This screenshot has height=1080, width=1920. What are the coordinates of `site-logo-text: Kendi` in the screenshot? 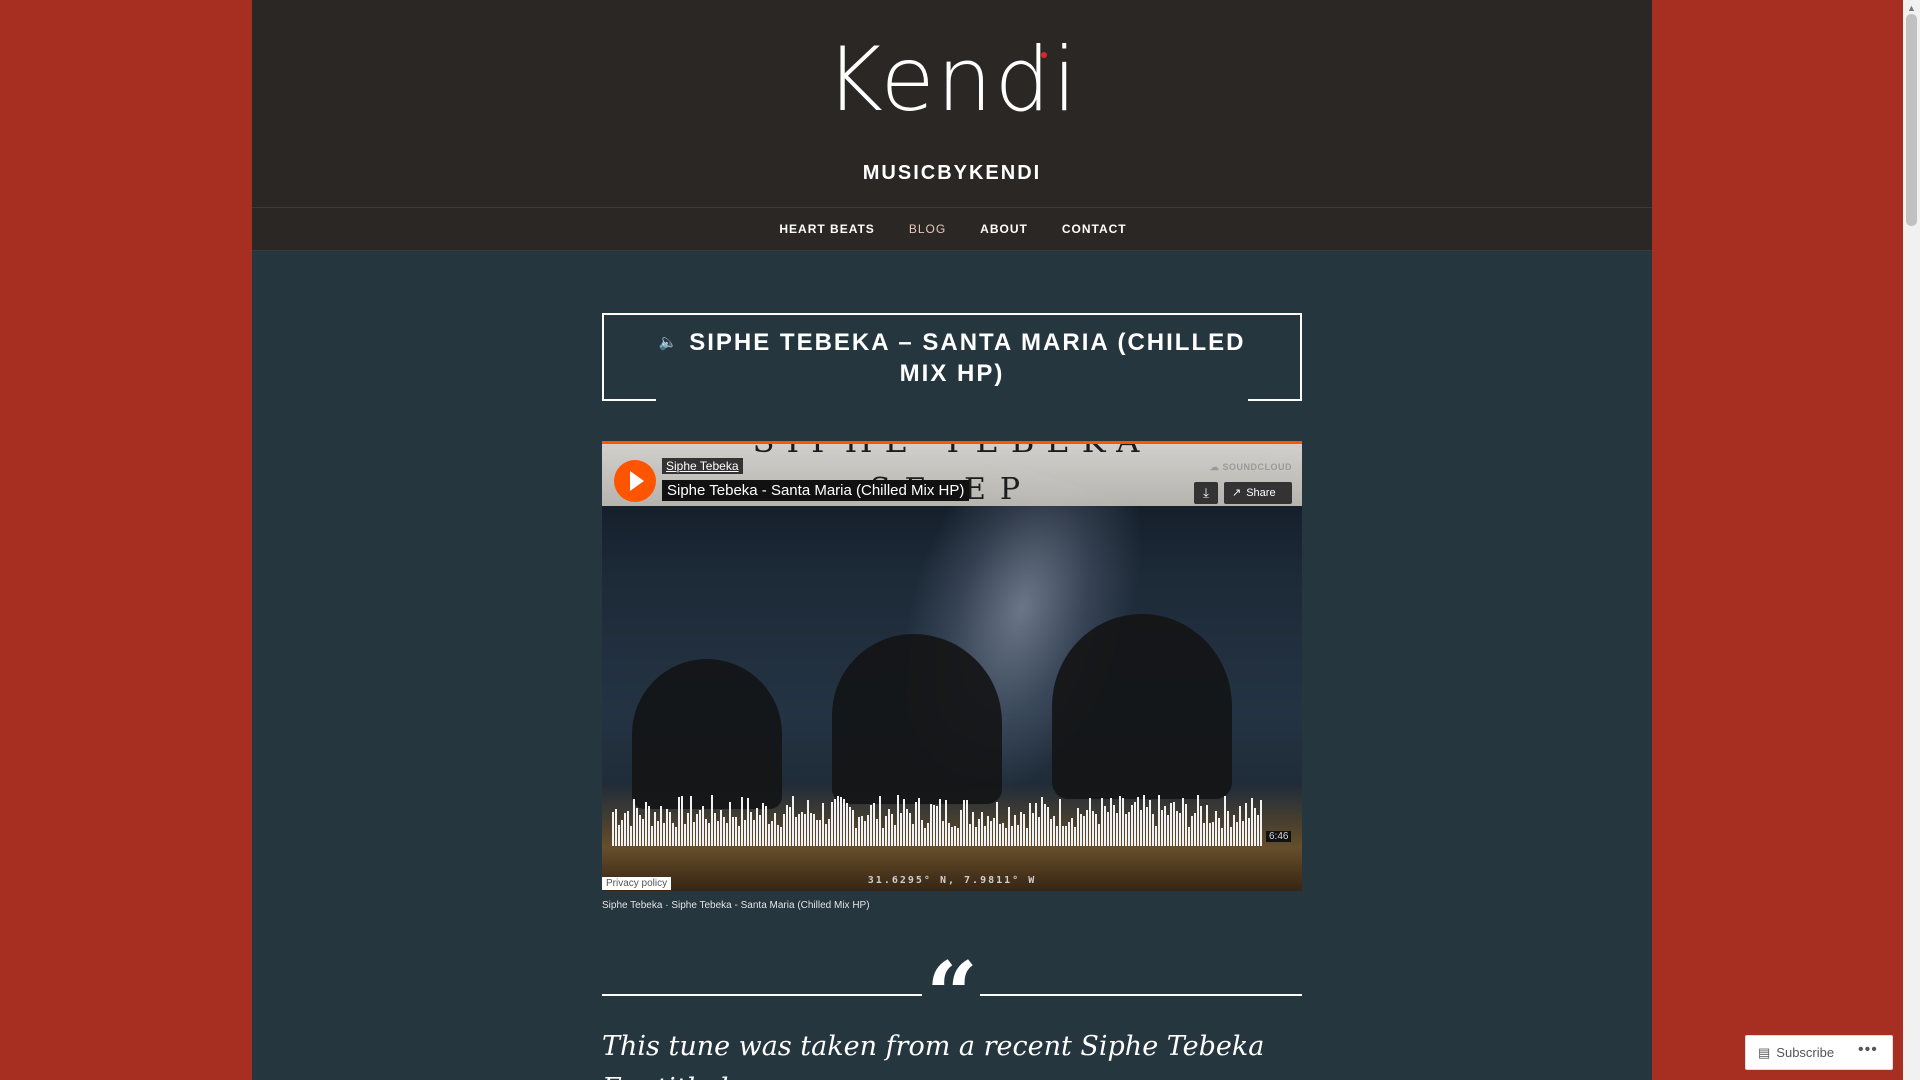 It's located at (952, 79).